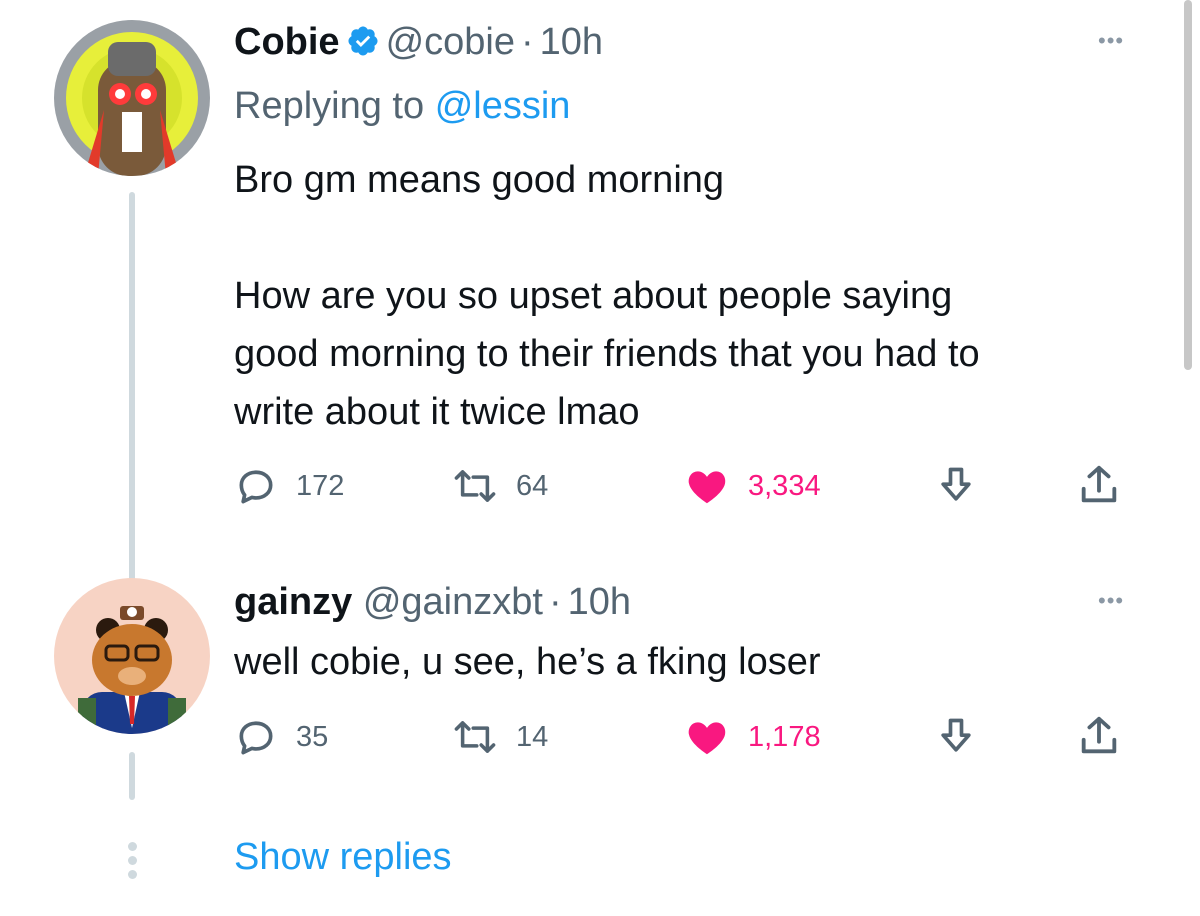 The height and width of the screenshot is (916, 1200). I want to click on tweet-1-more-icon: •••, so click(1111, 41).